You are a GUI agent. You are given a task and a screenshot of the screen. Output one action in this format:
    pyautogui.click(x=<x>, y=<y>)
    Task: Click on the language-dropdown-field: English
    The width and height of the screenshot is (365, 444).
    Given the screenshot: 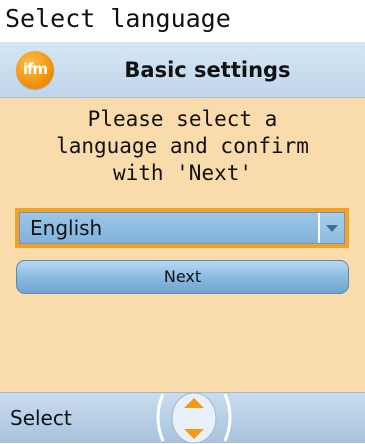 What is the action you would take?
    pyautogui.click(x=182, y=228)
    